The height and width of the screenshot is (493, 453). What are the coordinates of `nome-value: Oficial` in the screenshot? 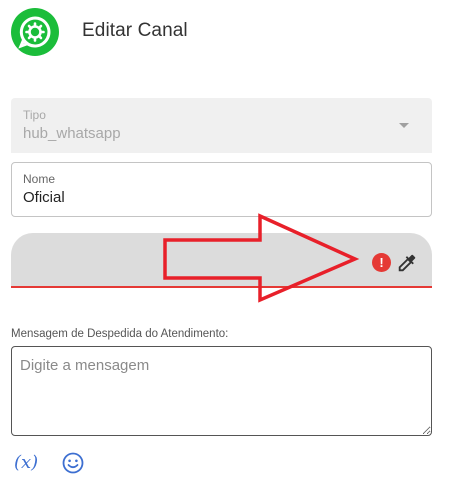 It's located at (44, 197).